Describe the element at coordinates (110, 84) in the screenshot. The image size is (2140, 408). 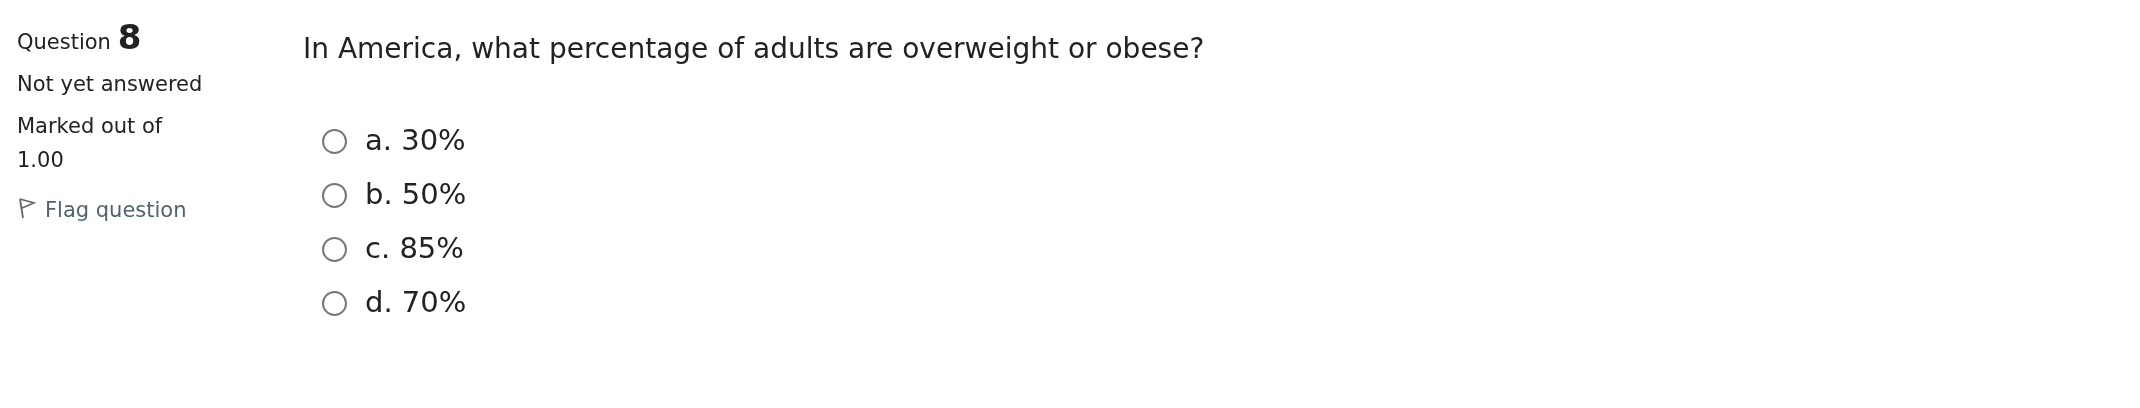
I see `status-text: Not yet answered` at that location.